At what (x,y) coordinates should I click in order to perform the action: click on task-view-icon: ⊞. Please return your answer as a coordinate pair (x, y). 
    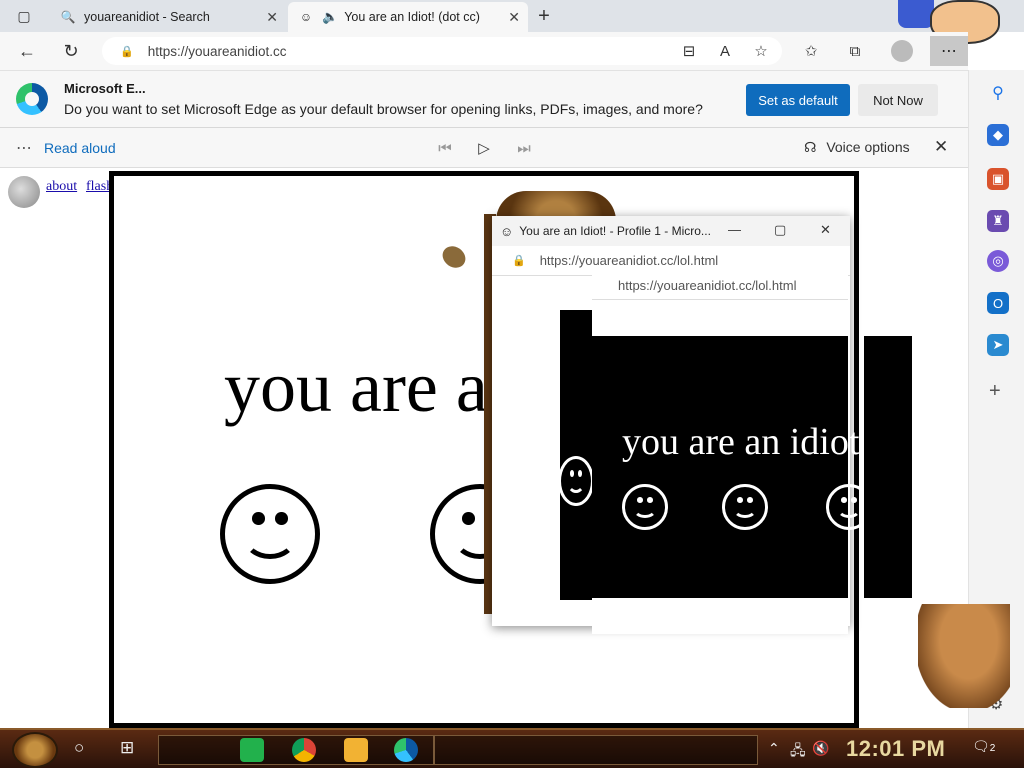
    Looking at the image, I should click on (127, 748).